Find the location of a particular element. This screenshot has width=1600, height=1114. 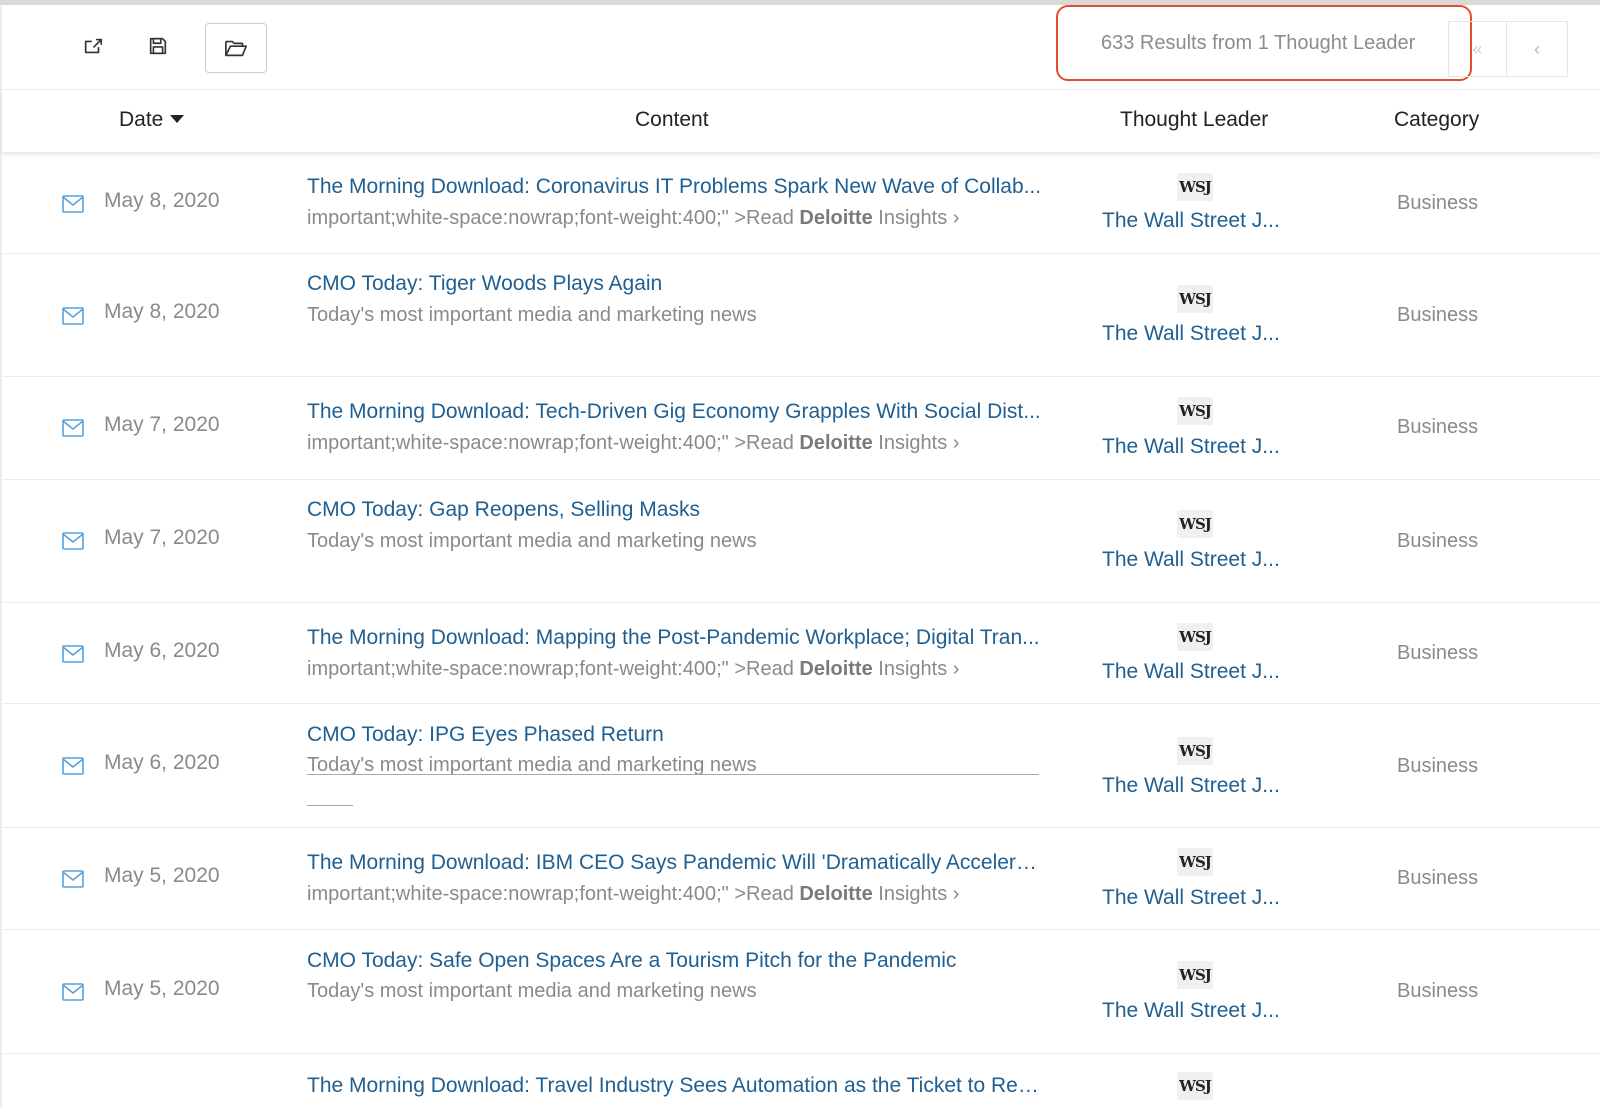

share-icon is located at coordinates (93, 46).